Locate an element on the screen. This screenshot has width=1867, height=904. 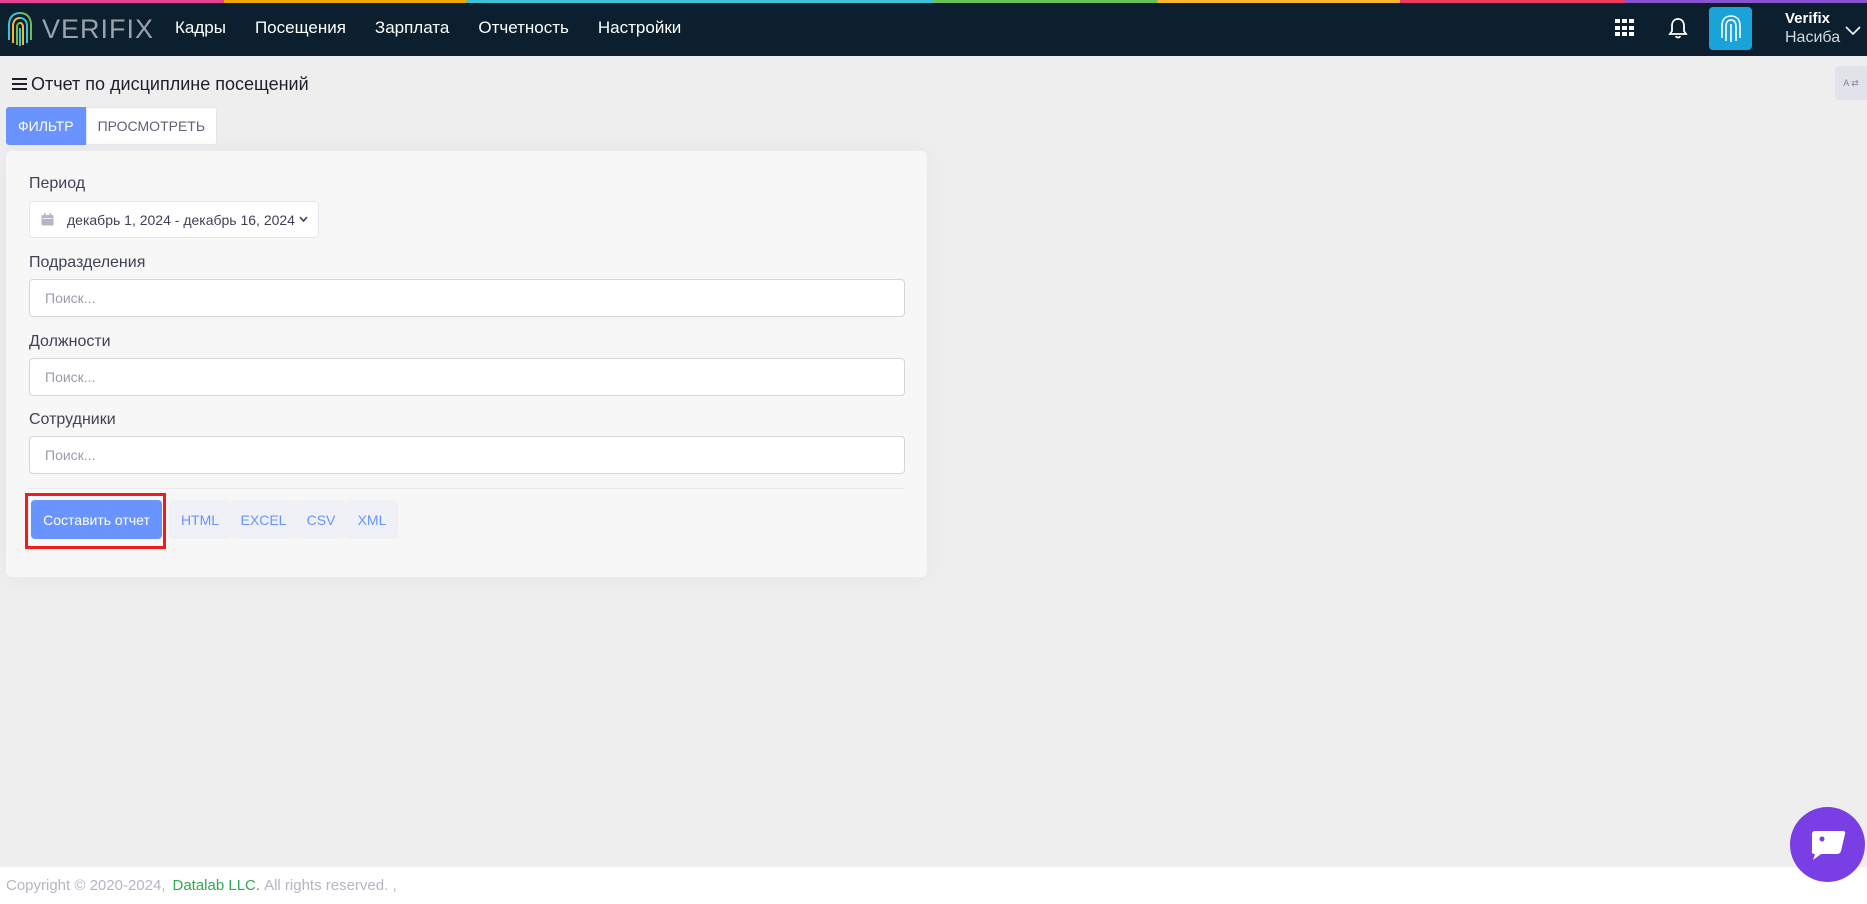
period-label: Период is located at coordinates (57, 183).